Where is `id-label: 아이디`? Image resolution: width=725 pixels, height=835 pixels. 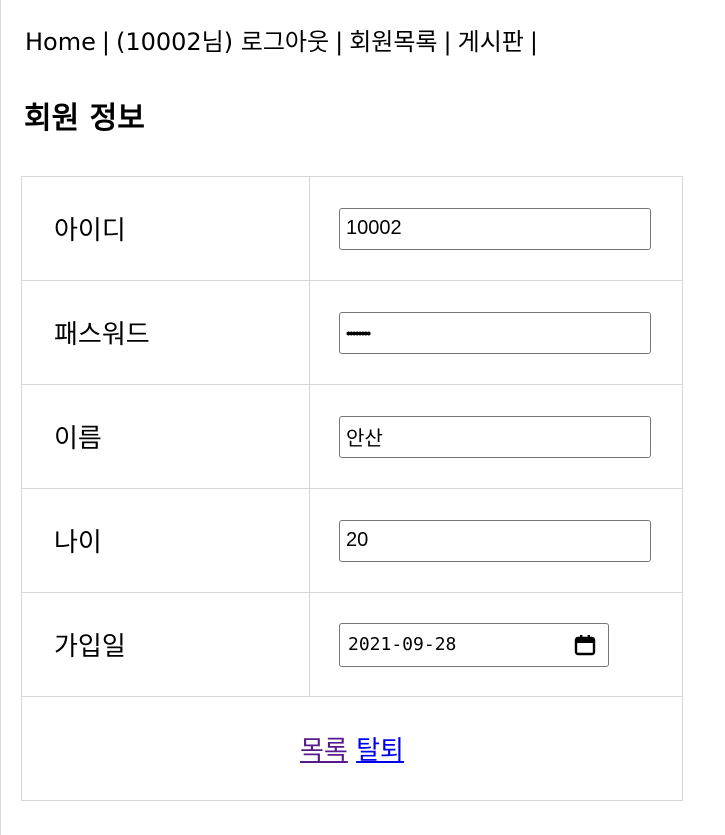
id-label: 아이디 is located at coordinates (165, 228).